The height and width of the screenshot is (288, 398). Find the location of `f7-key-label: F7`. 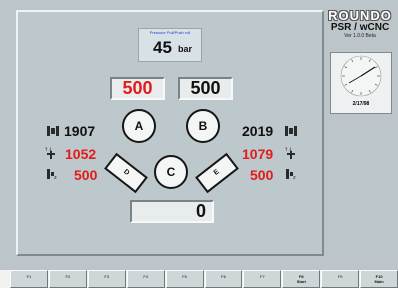

f7-key-label: F7 is located at coordinates (262, 276).